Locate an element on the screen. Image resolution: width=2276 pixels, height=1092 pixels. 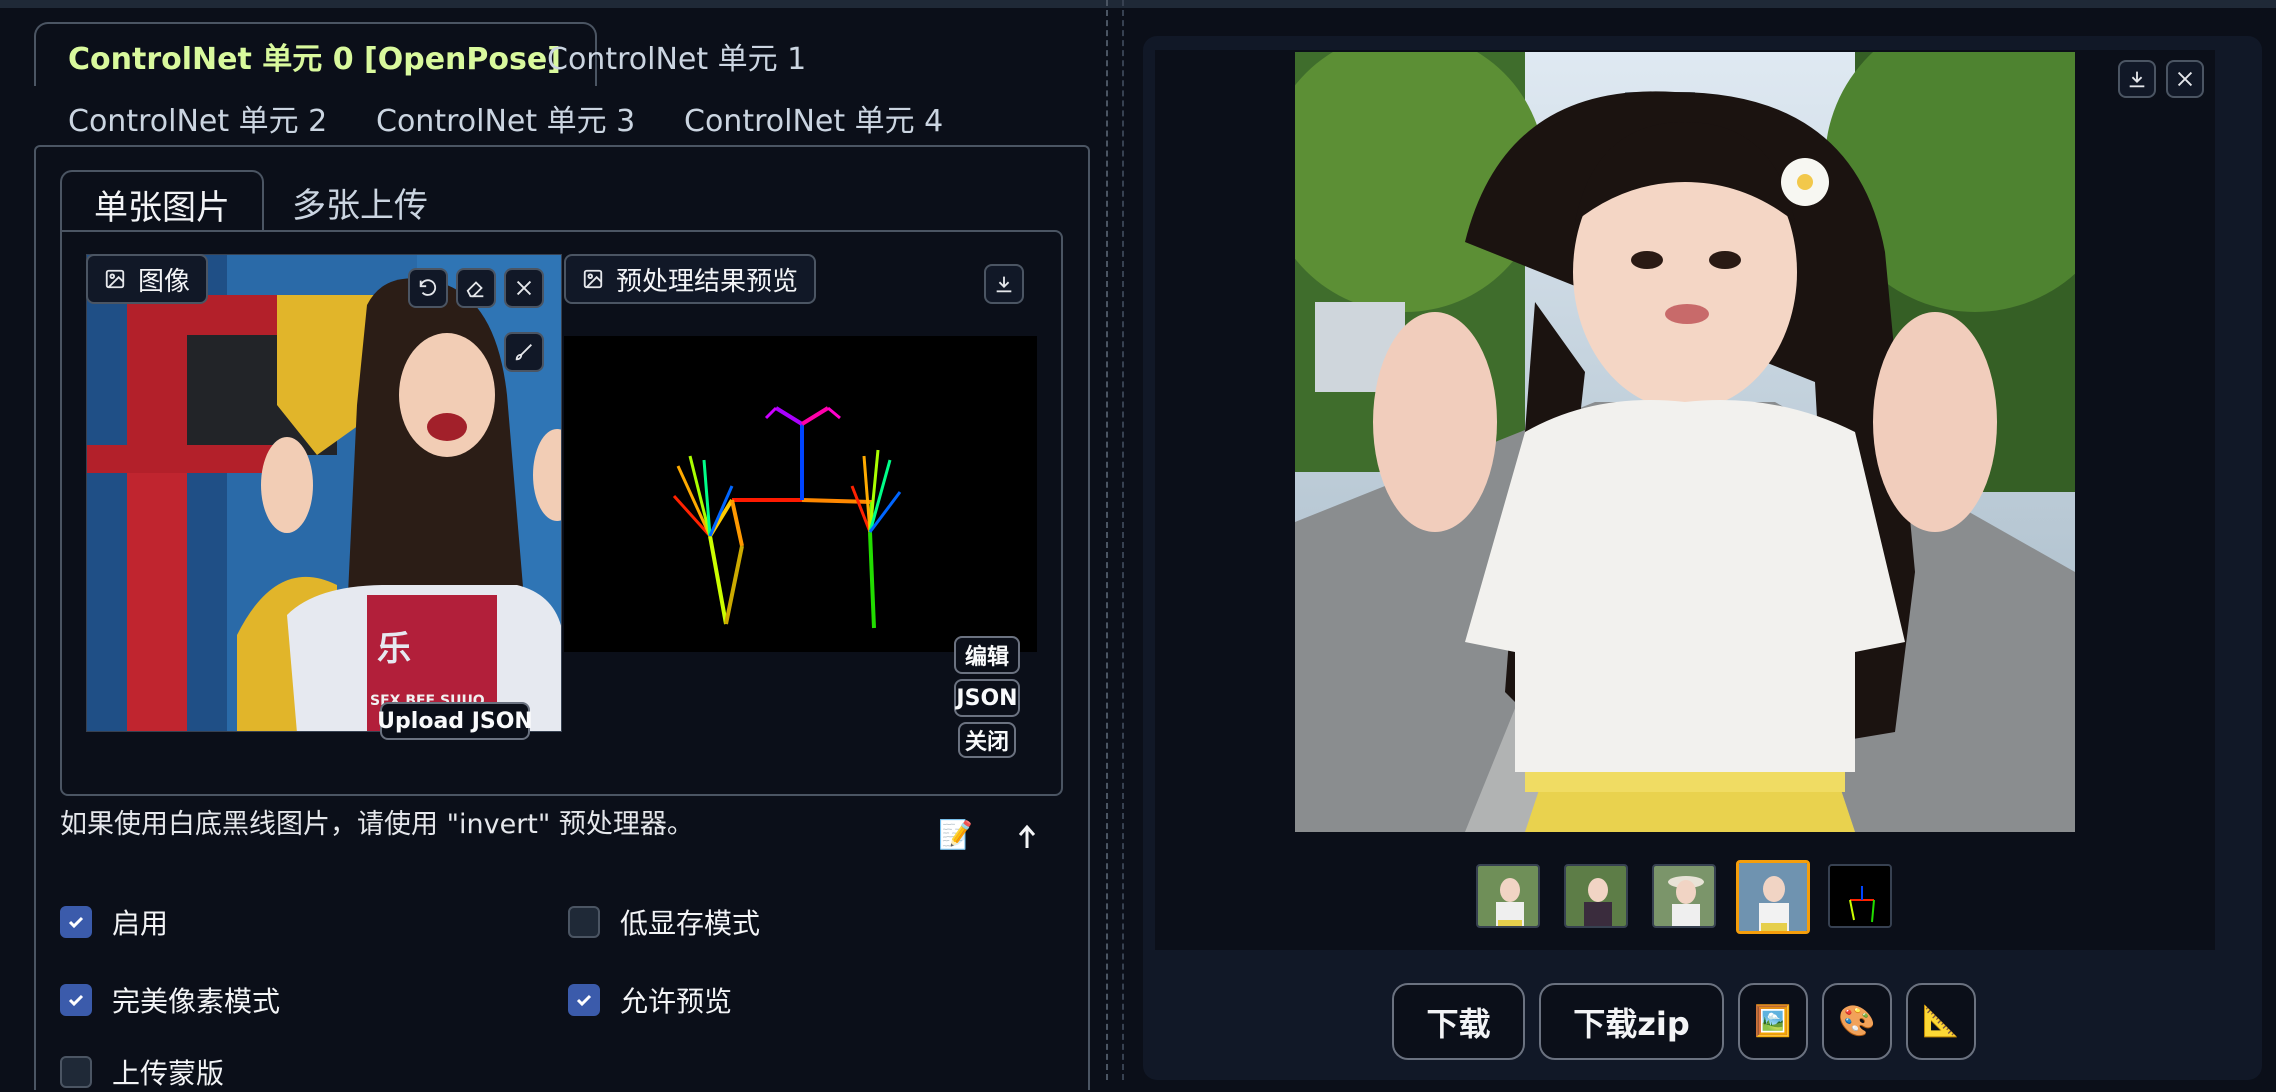
low-vram-checkbox: 低显存模式 is located at coordinates (664, 922).